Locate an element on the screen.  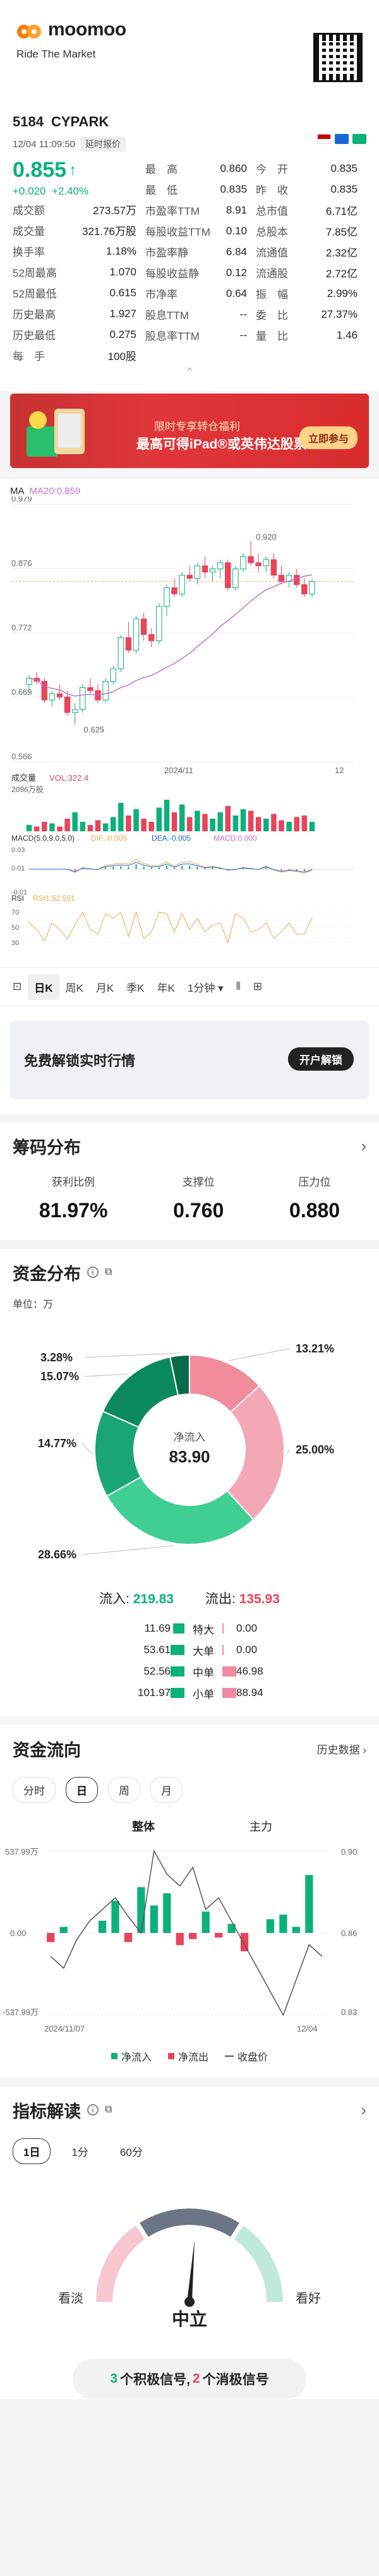
gauge-needle is located at coordinates (191, 2271).